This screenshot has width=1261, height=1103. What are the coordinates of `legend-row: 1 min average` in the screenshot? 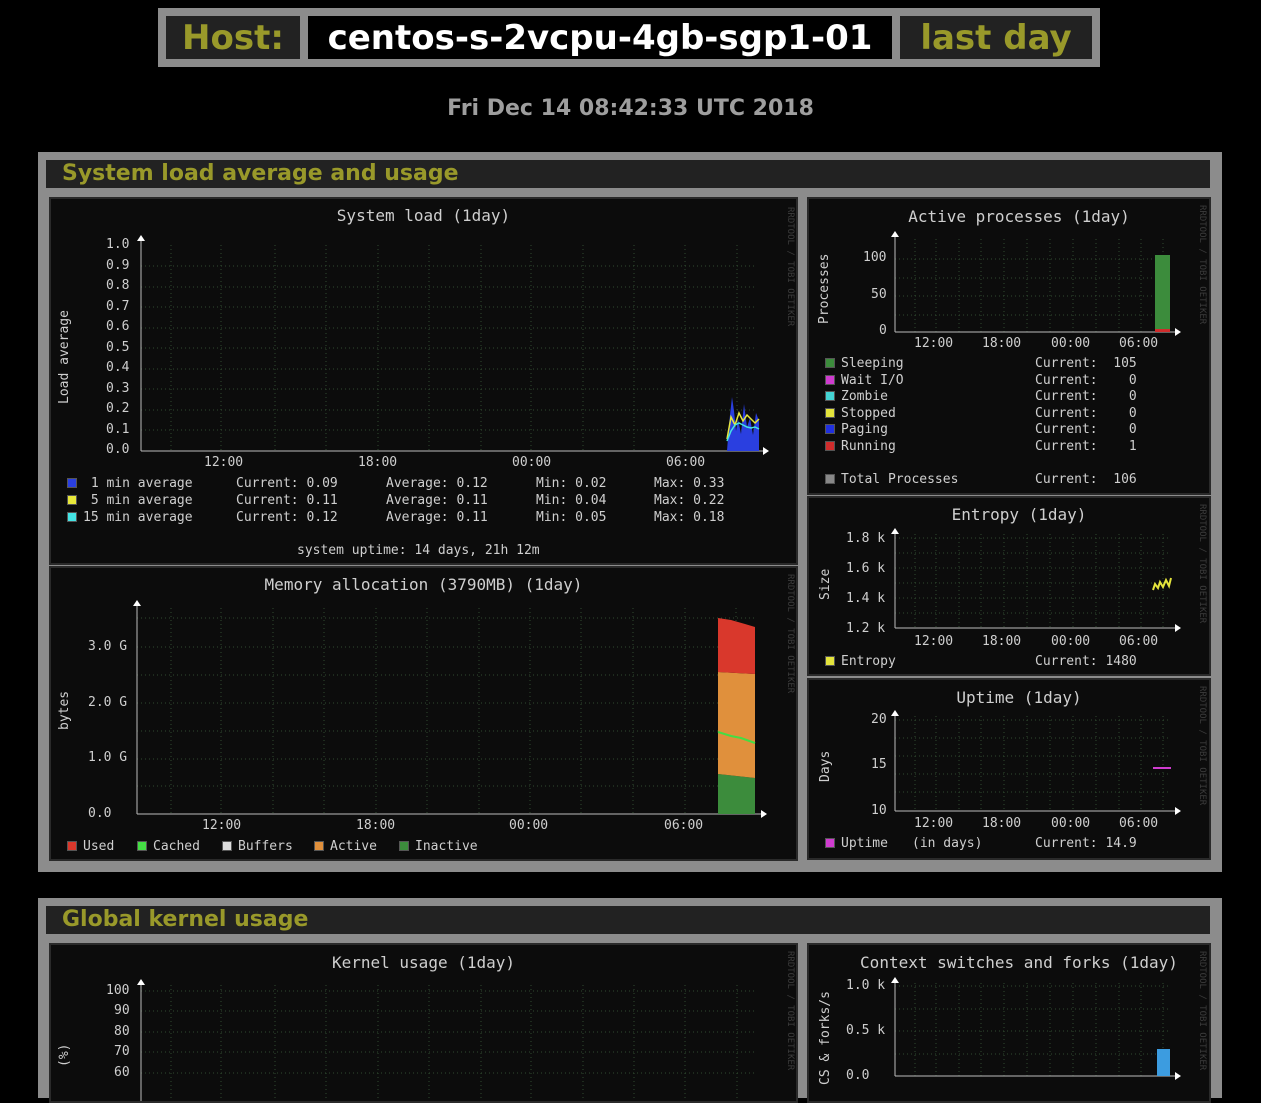 It's located at (130, 483).